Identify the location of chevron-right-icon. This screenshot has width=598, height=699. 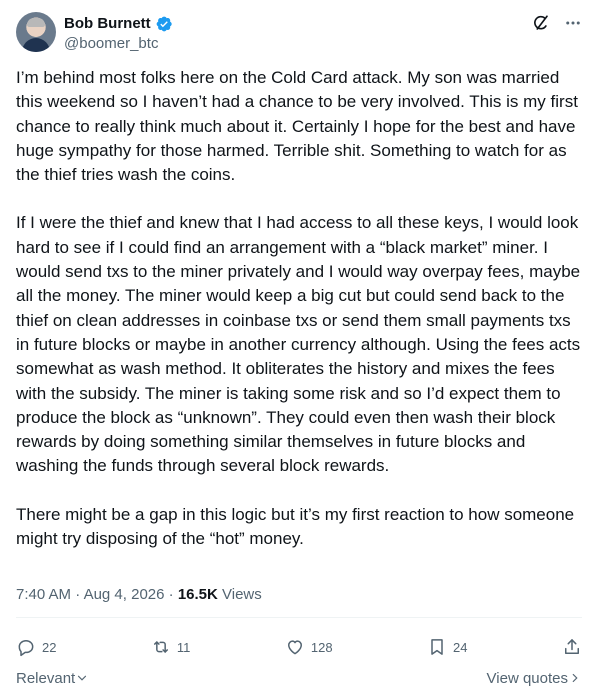
(575, 678).